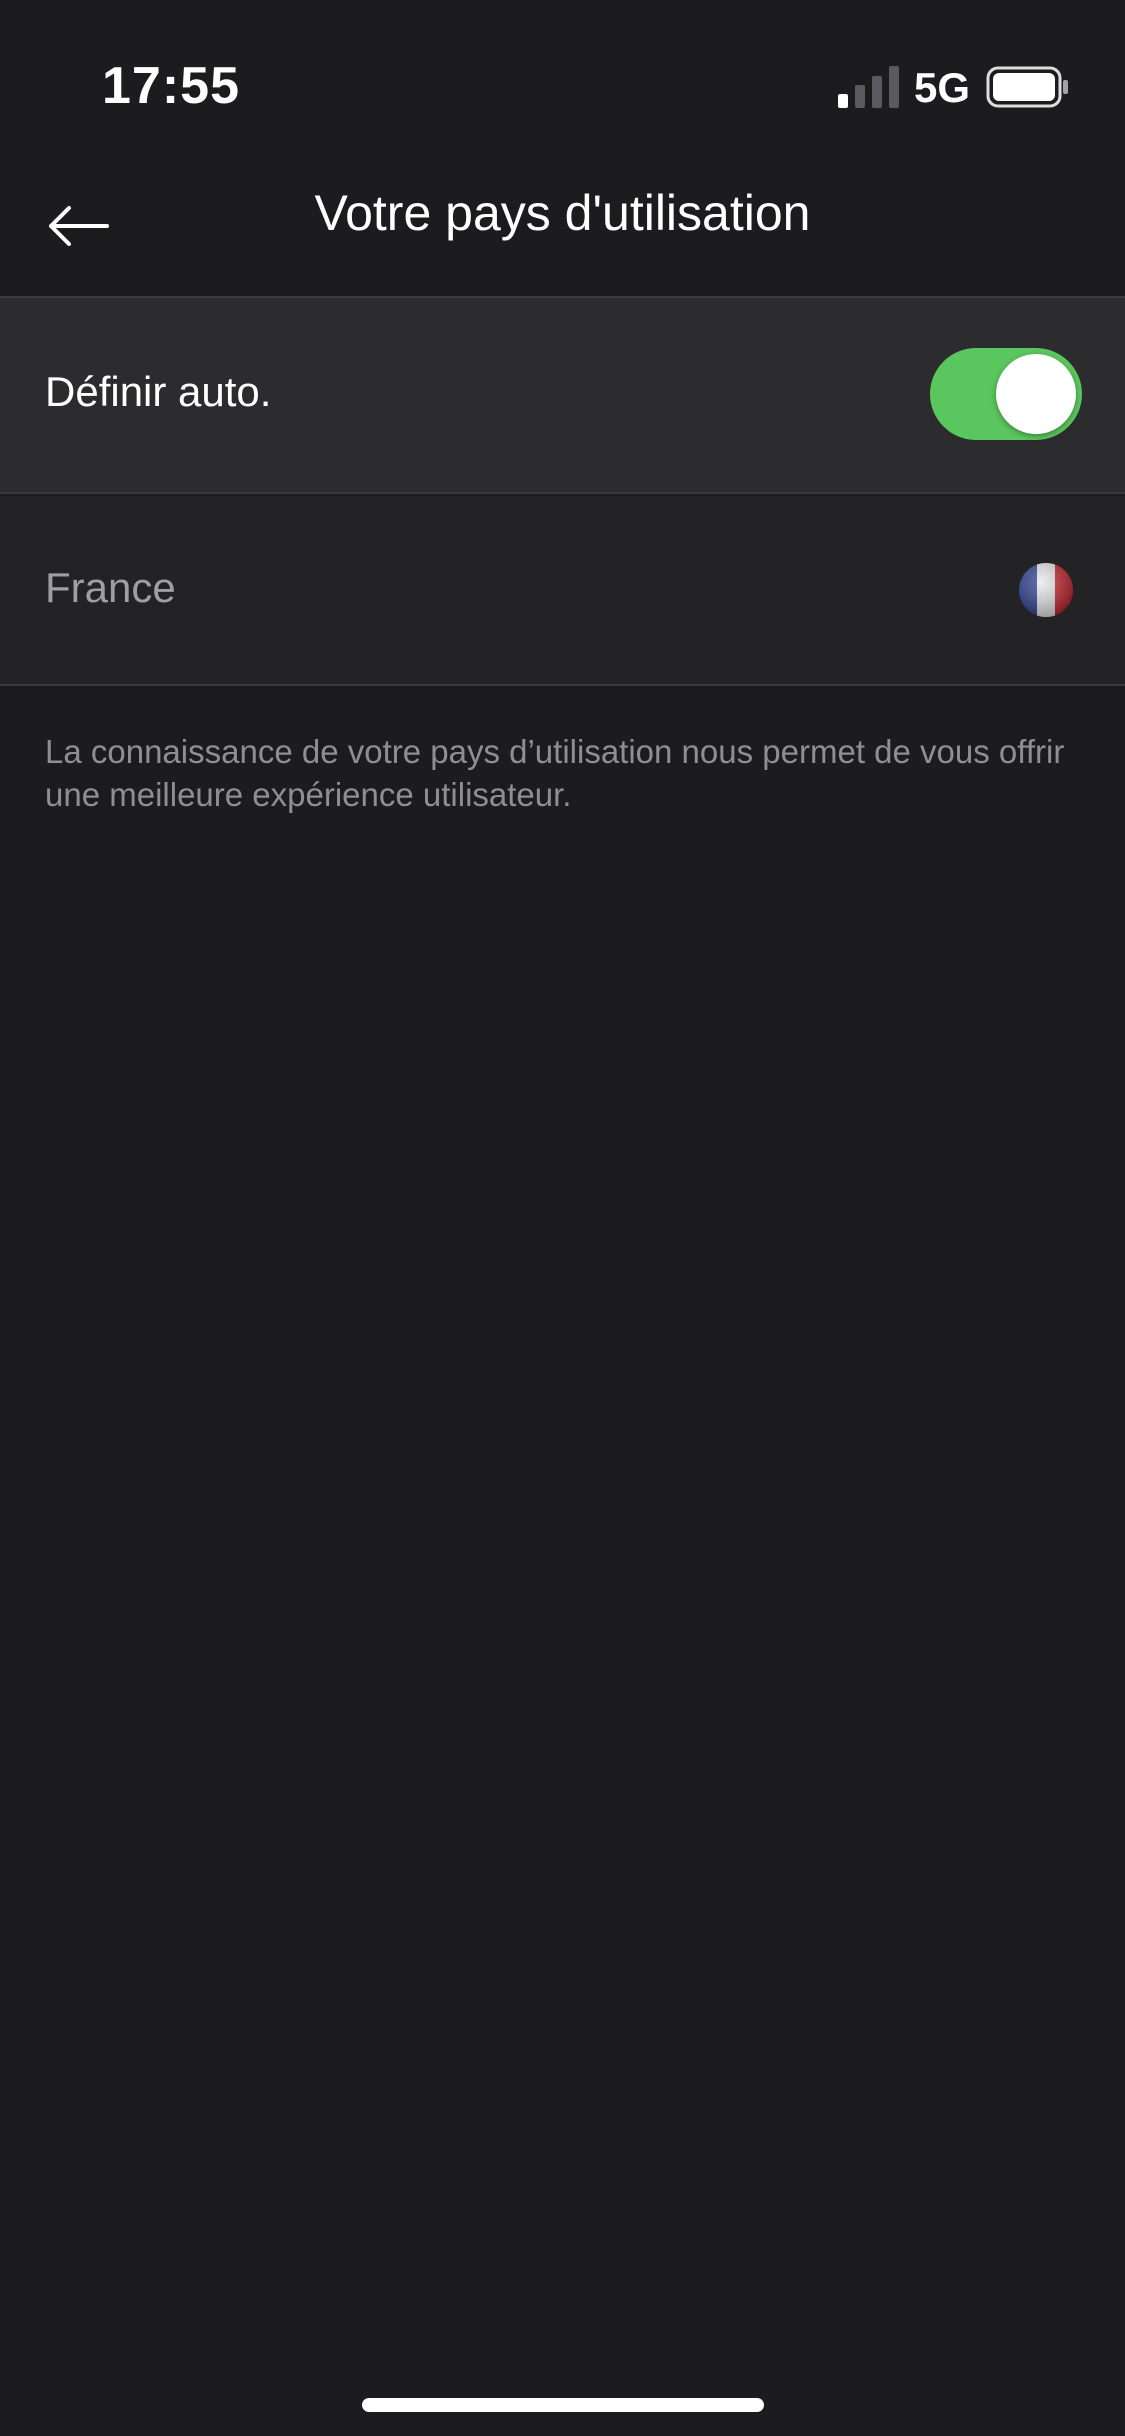 The image size is (1125, 2436). What do you see at coordinates (1027, 87) in the screenshot?
I see `battery-icon` at bounding box center [1027, 87].